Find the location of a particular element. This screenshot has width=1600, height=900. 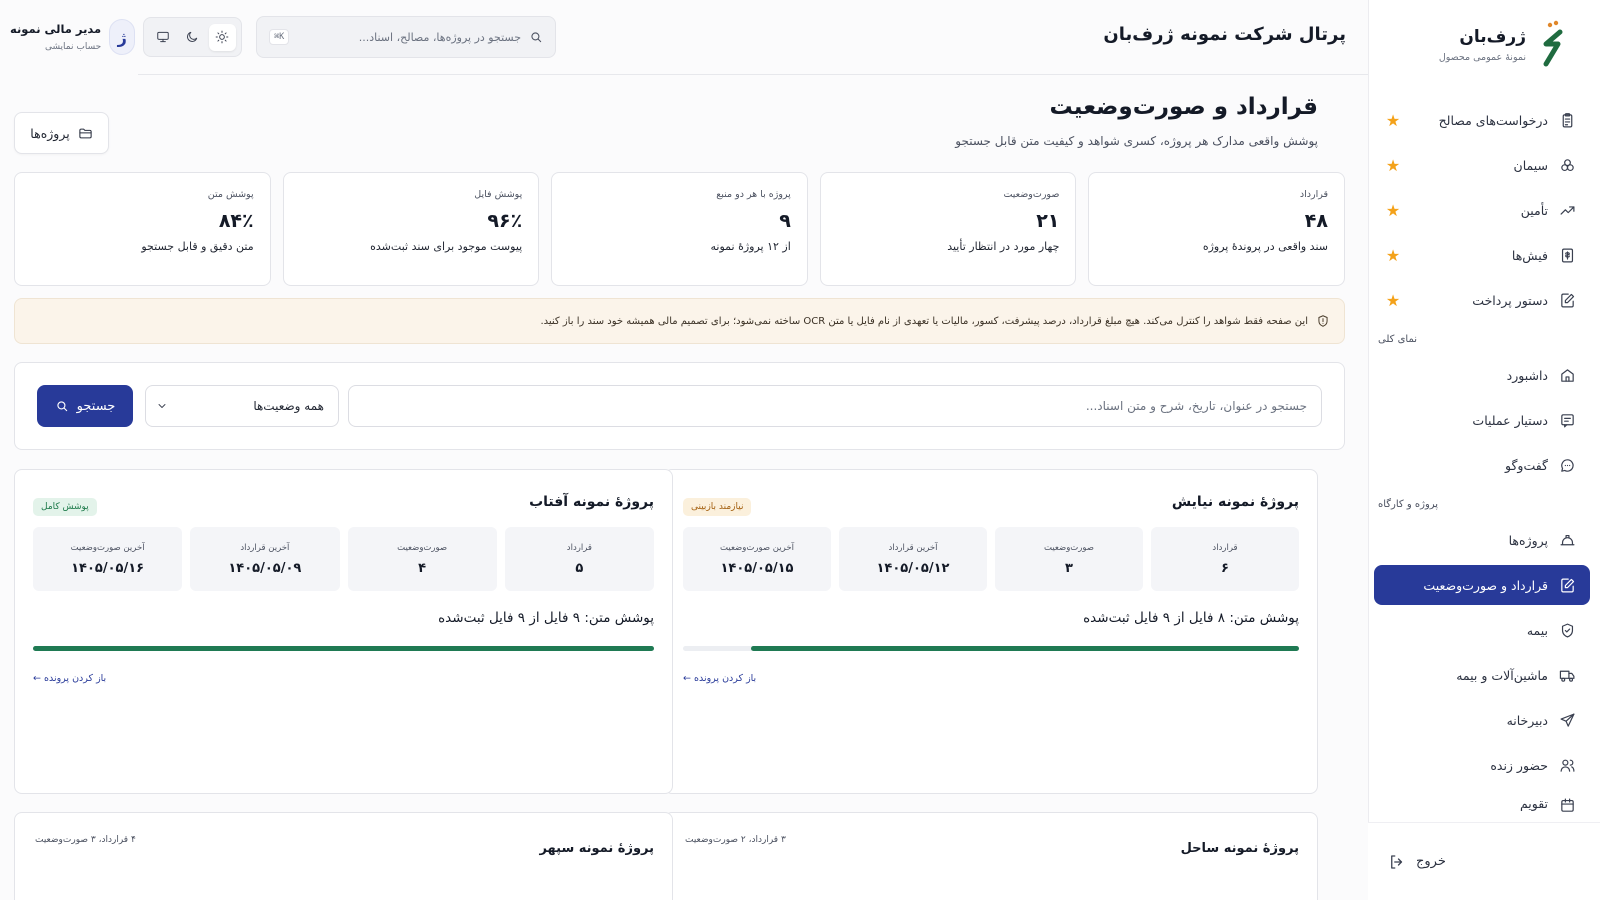

sidebar-item-operations-assistant: دستیار عملیات is located at coordinates (1482, 420).